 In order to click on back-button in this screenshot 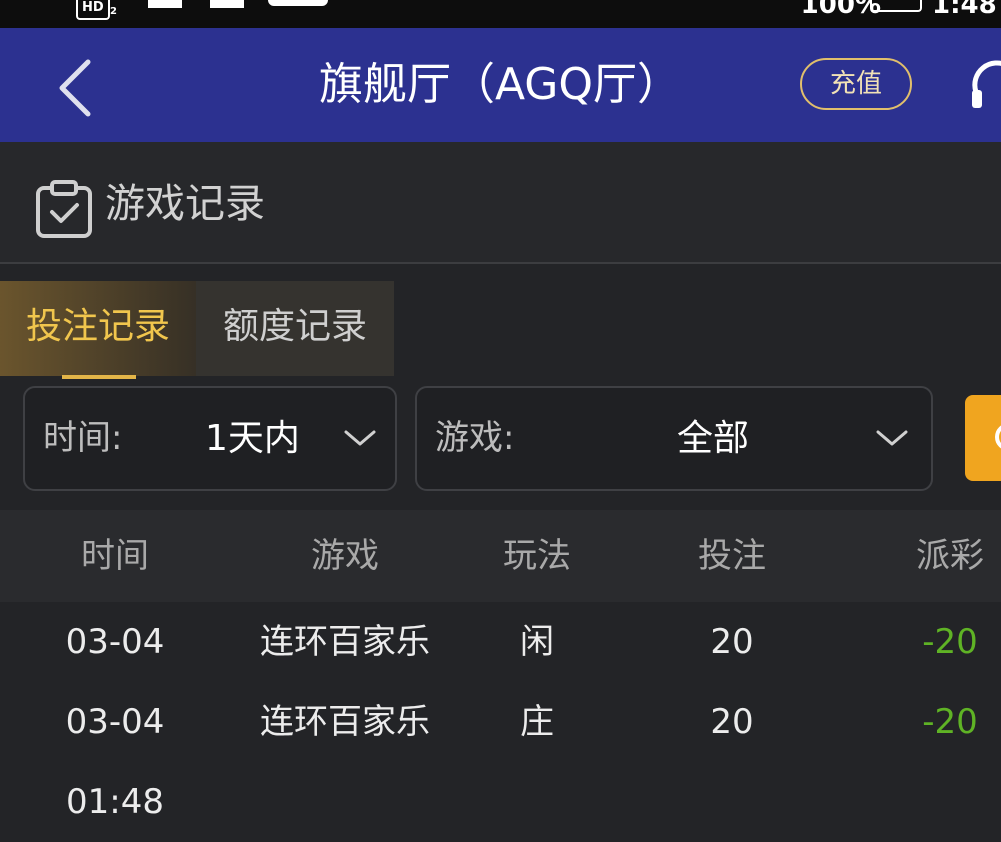, I will do `click(77, 88)`.